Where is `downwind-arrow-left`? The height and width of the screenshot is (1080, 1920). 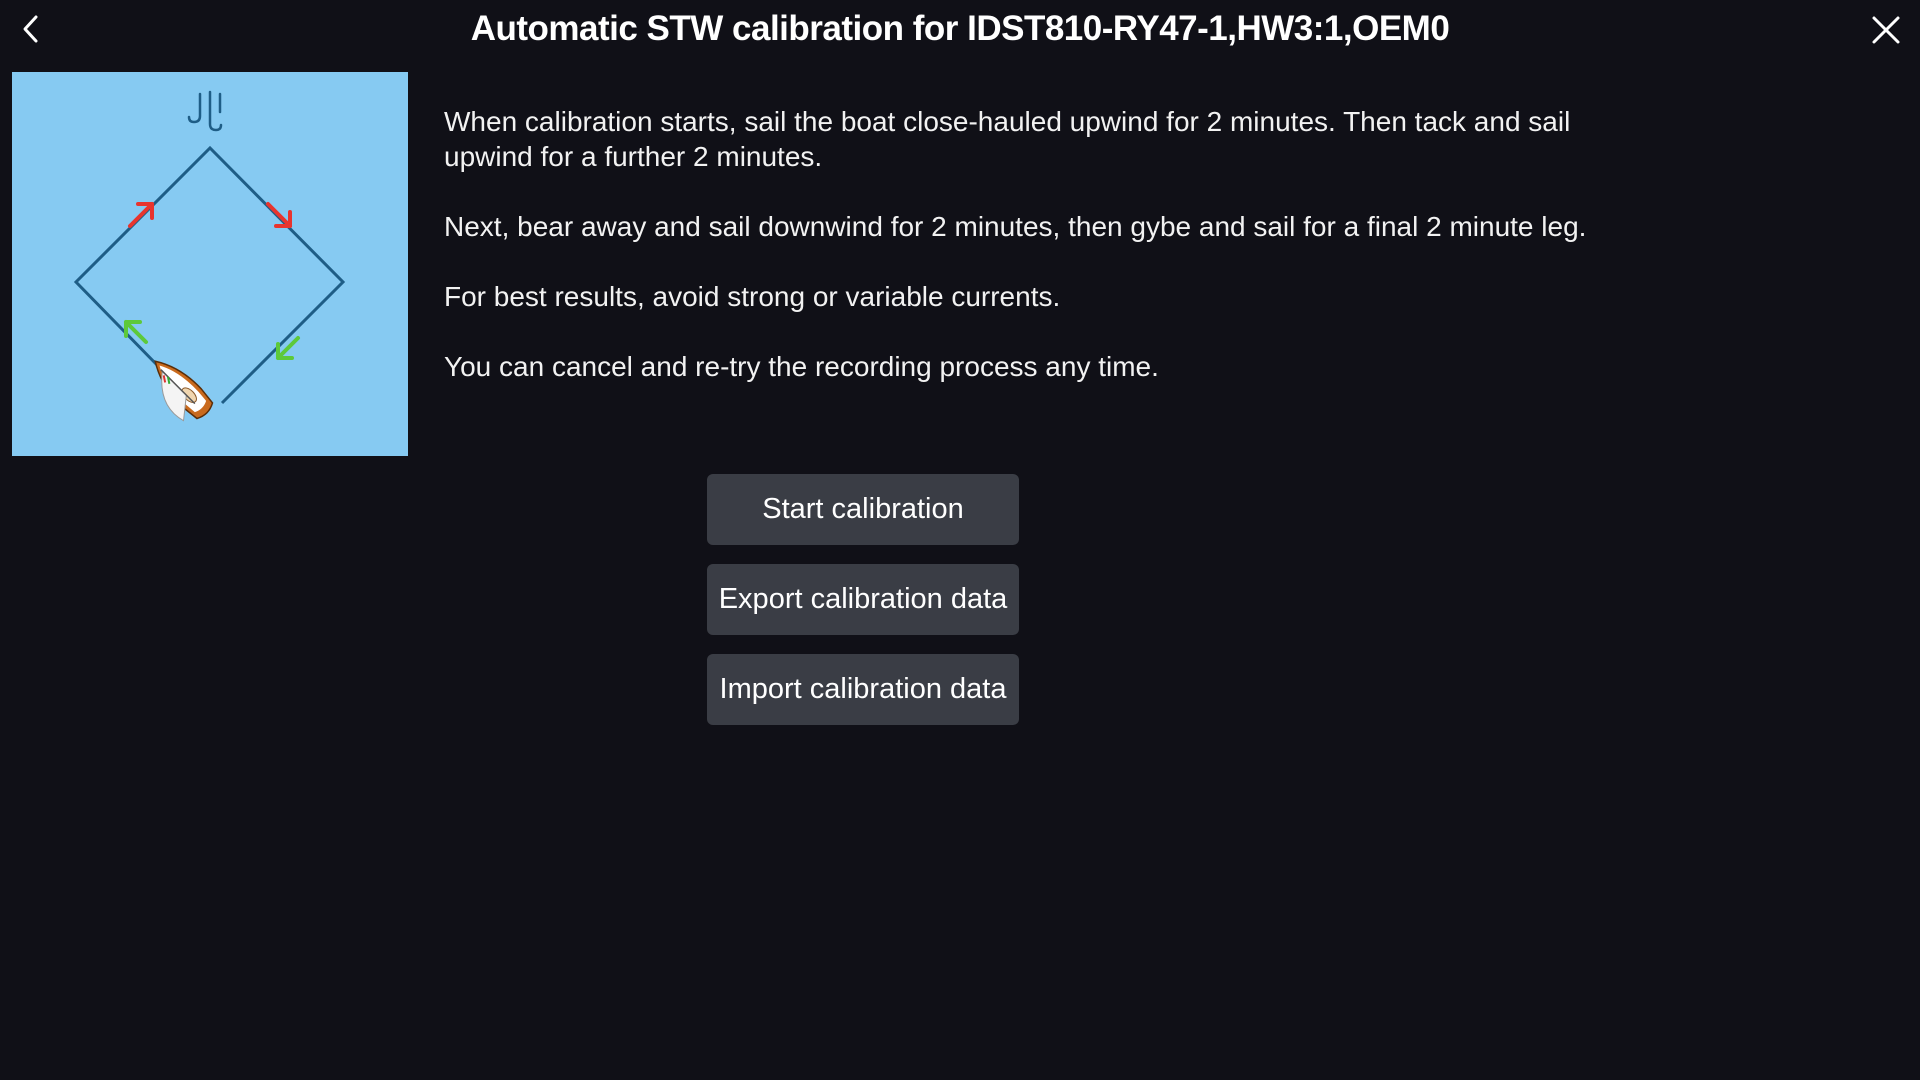 downwind-arrow-left is located at coordinates (136, 332).